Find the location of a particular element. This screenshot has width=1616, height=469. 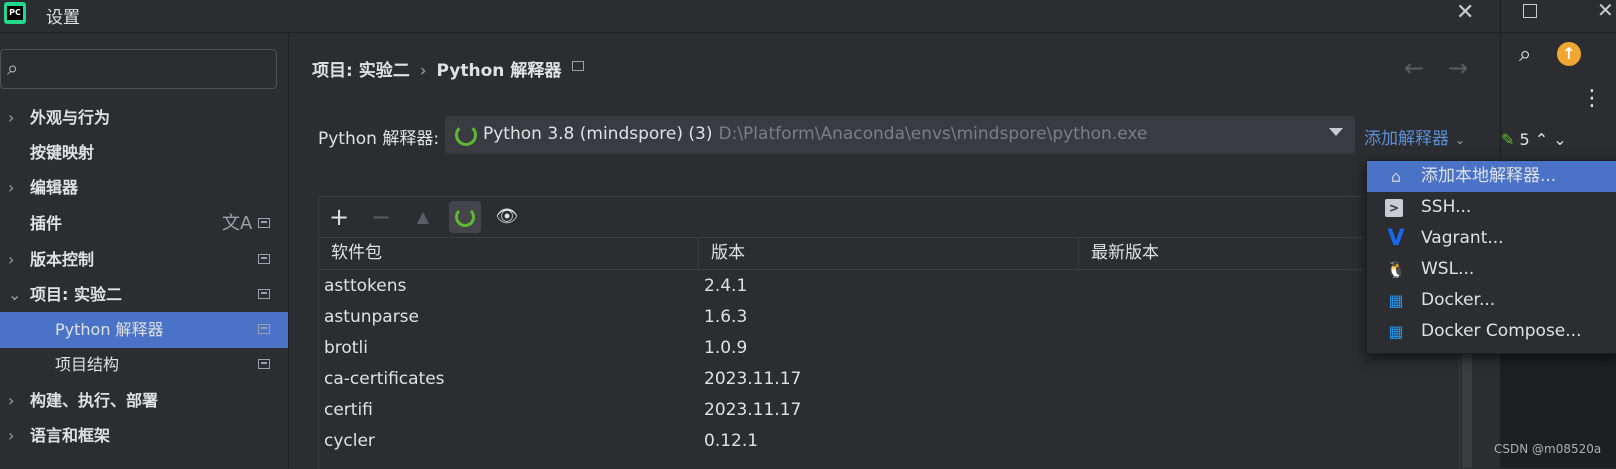

table-row: cycler 0.12.1 is located at coordinates (889, 441).